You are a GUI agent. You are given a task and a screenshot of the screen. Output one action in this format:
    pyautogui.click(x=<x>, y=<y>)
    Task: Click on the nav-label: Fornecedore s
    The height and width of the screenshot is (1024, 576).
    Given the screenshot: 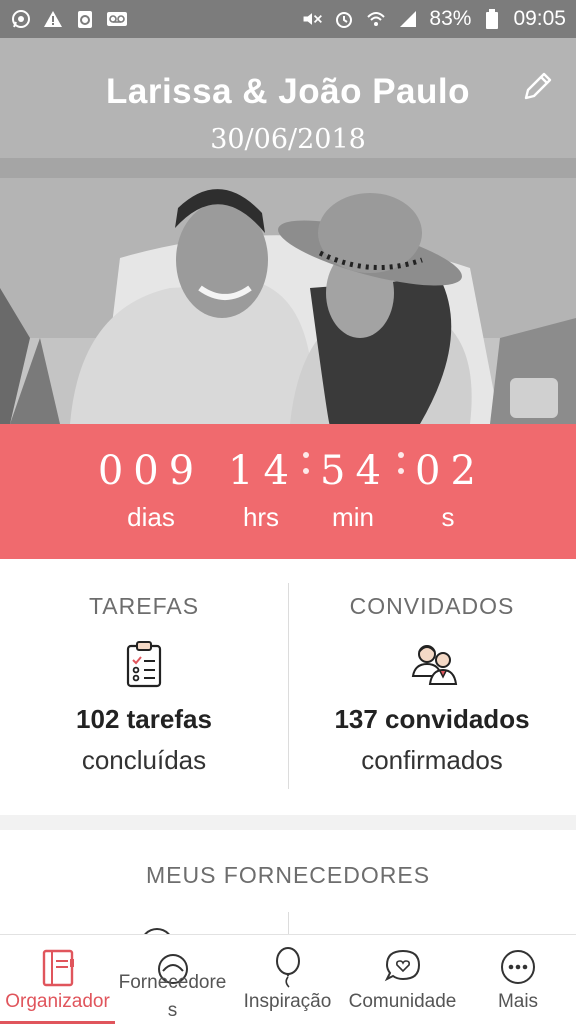 What is the action you would take?
    pyautogui.click(x=172, y=996)
    